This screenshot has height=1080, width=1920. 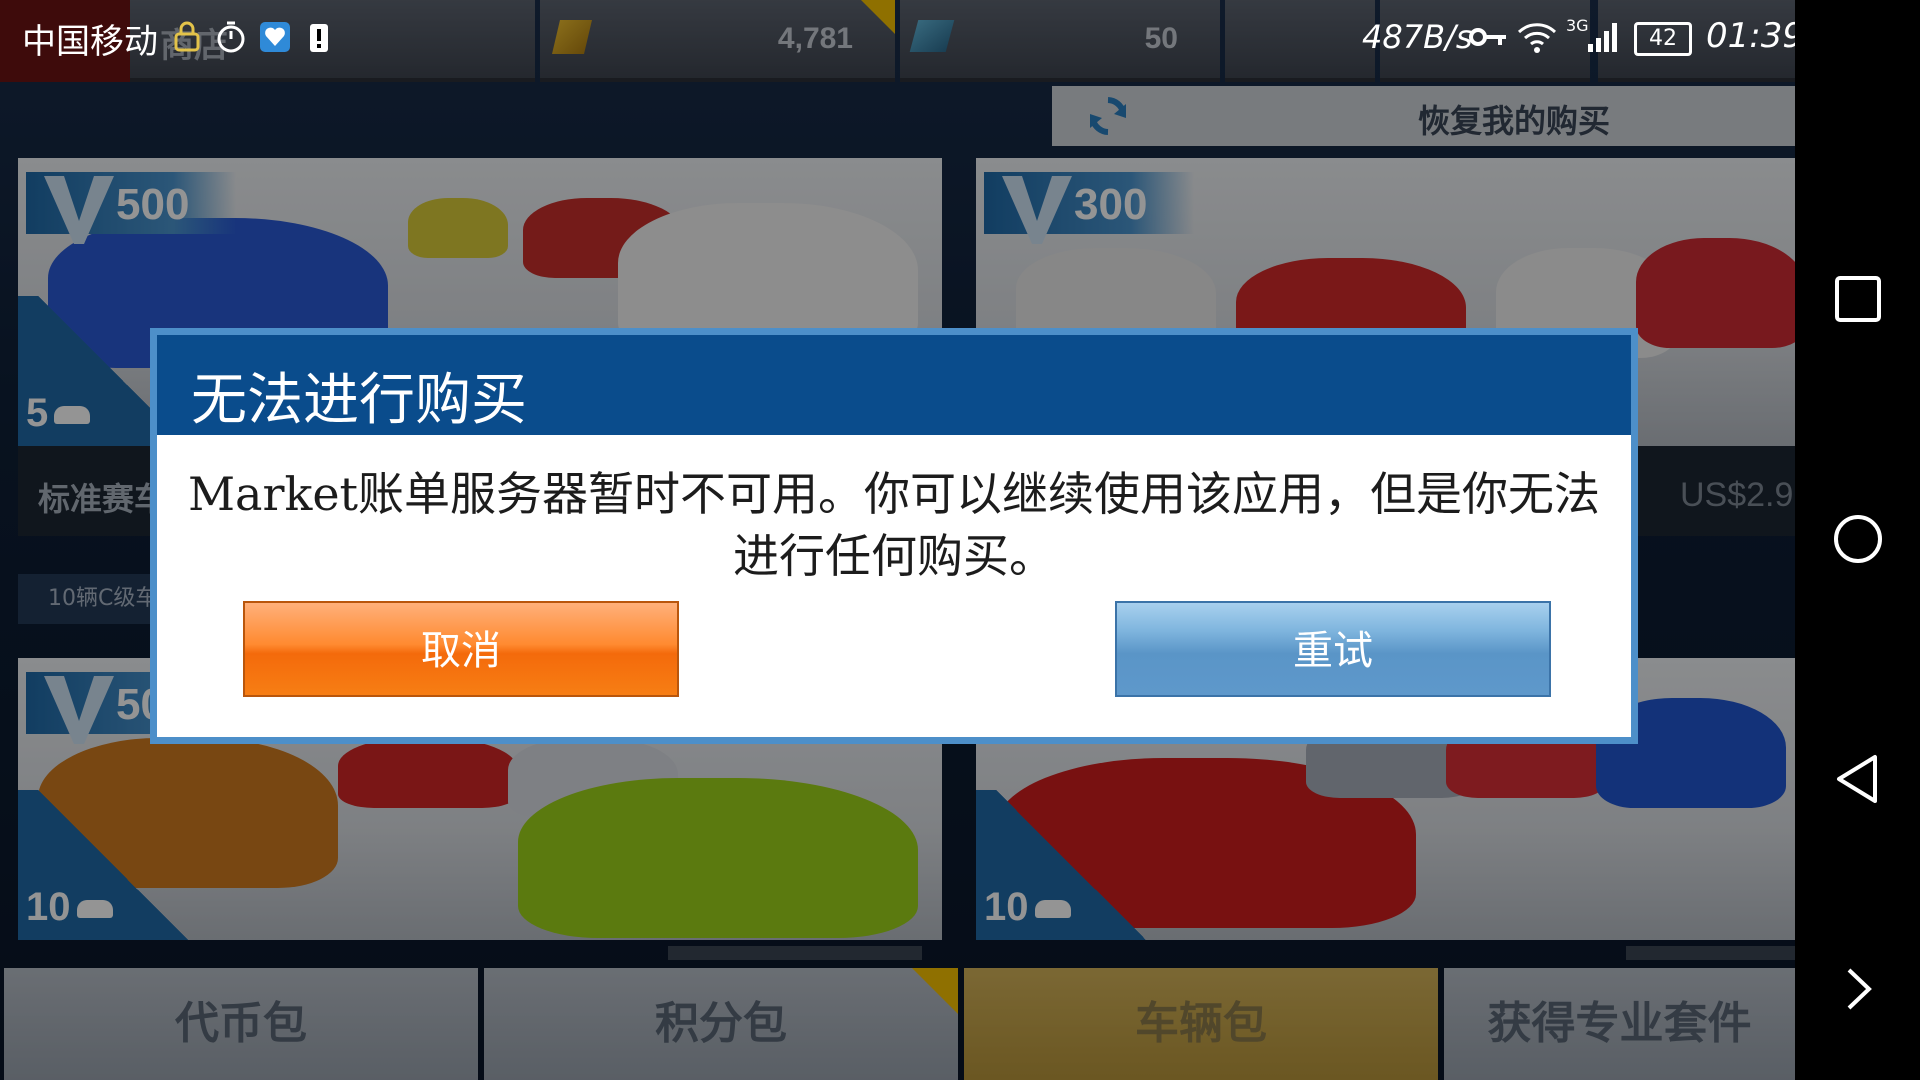 I want to click on recents-icon, so click(x=1858, y=299).